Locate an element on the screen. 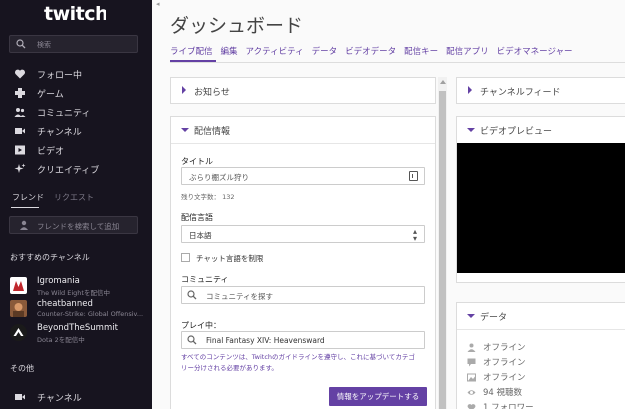 The image size is (625, 409). tab-video-data: ビデオデータ is located at coordinates (370, 51).